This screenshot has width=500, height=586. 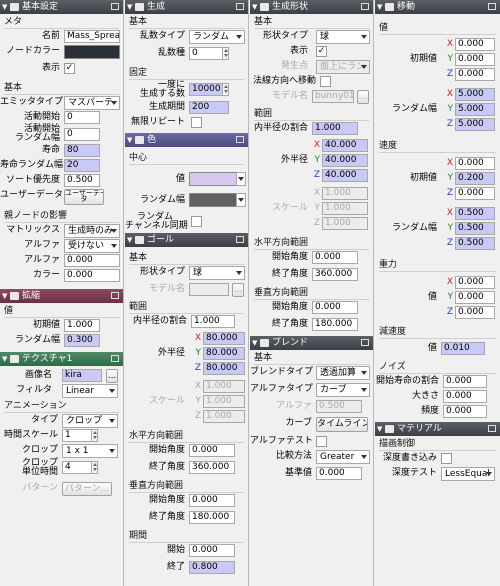 What do you see at coordinates (82, 134) in the screenshot?
I see `start-random-input: 0` at bounding box center [82, 134].